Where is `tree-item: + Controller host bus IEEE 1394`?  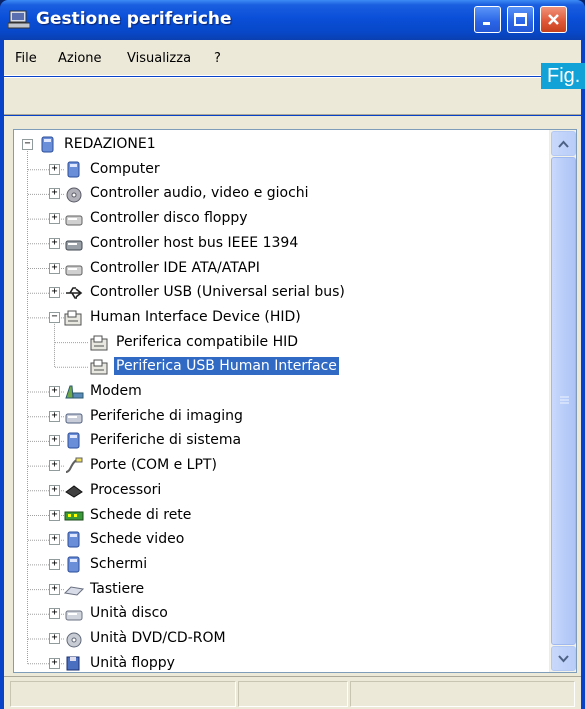 tree-item: + Controller host bus IEEE 1394 is located at coordinates (279, 244).